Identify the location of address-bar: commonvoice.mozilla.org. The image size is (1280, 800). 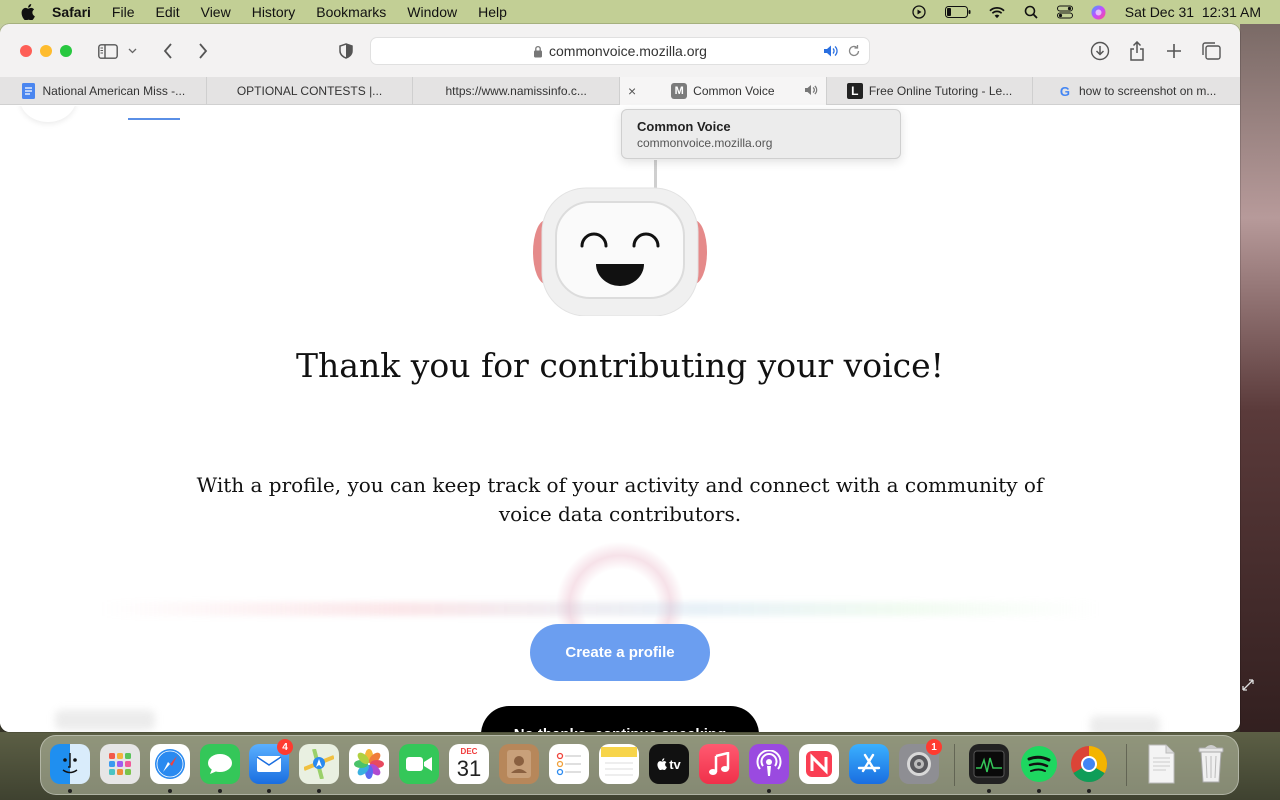
(620, 51).